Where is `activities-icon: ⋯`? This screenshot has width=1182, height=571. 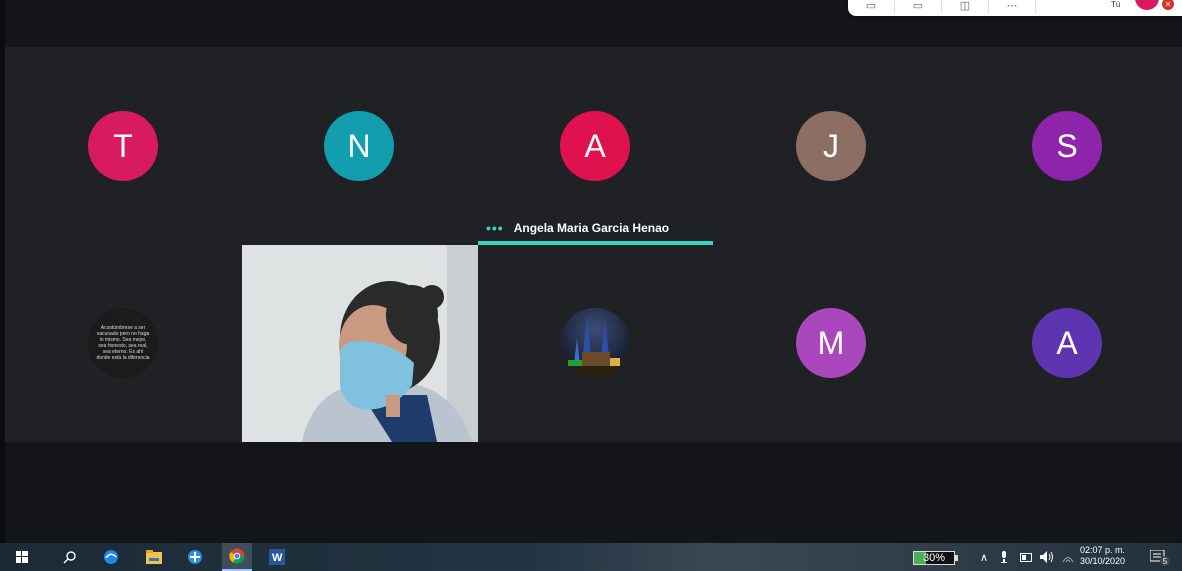 activities-icon: ⋯ is located at coordinates (1012, 7).